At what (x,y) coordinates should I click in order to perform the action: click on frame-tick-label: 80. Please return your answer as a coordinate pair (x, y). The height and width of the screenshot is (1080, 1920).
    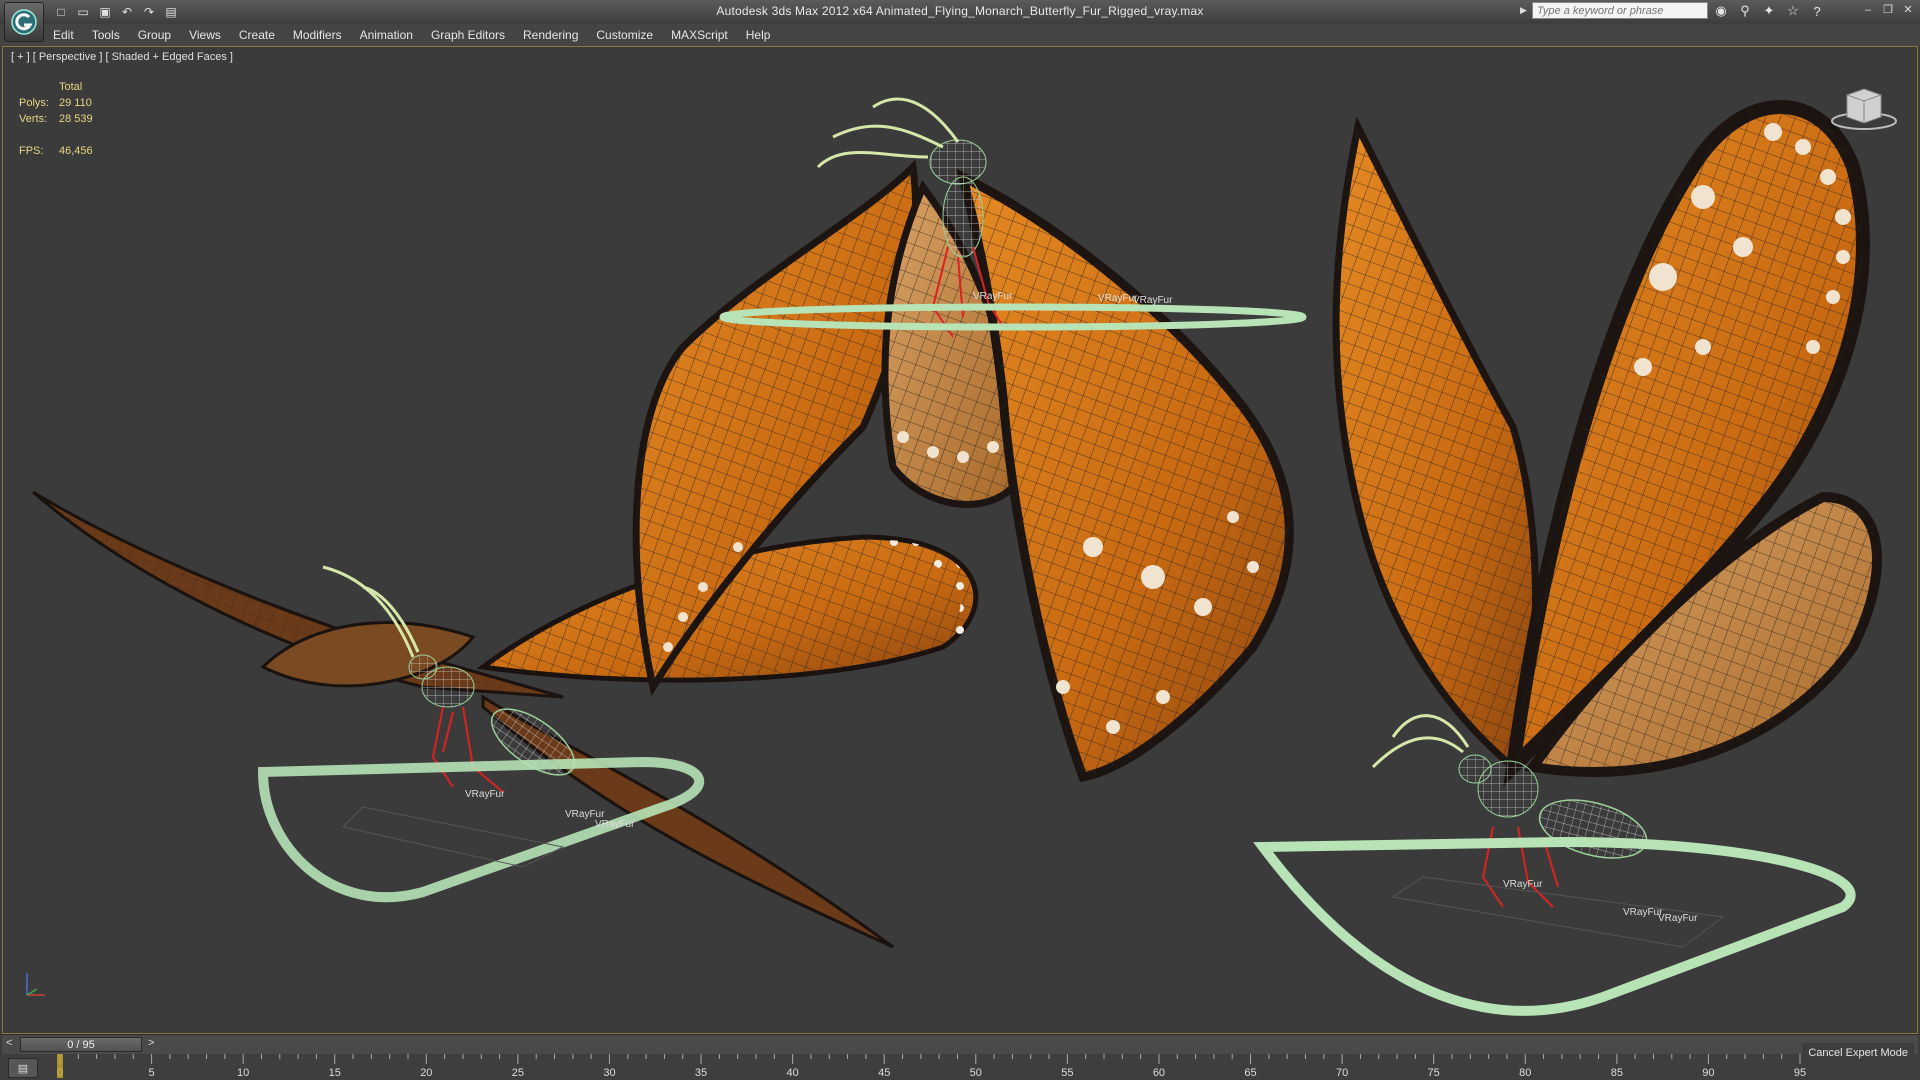
    Looking at the image, I should click on (1525, 1073).